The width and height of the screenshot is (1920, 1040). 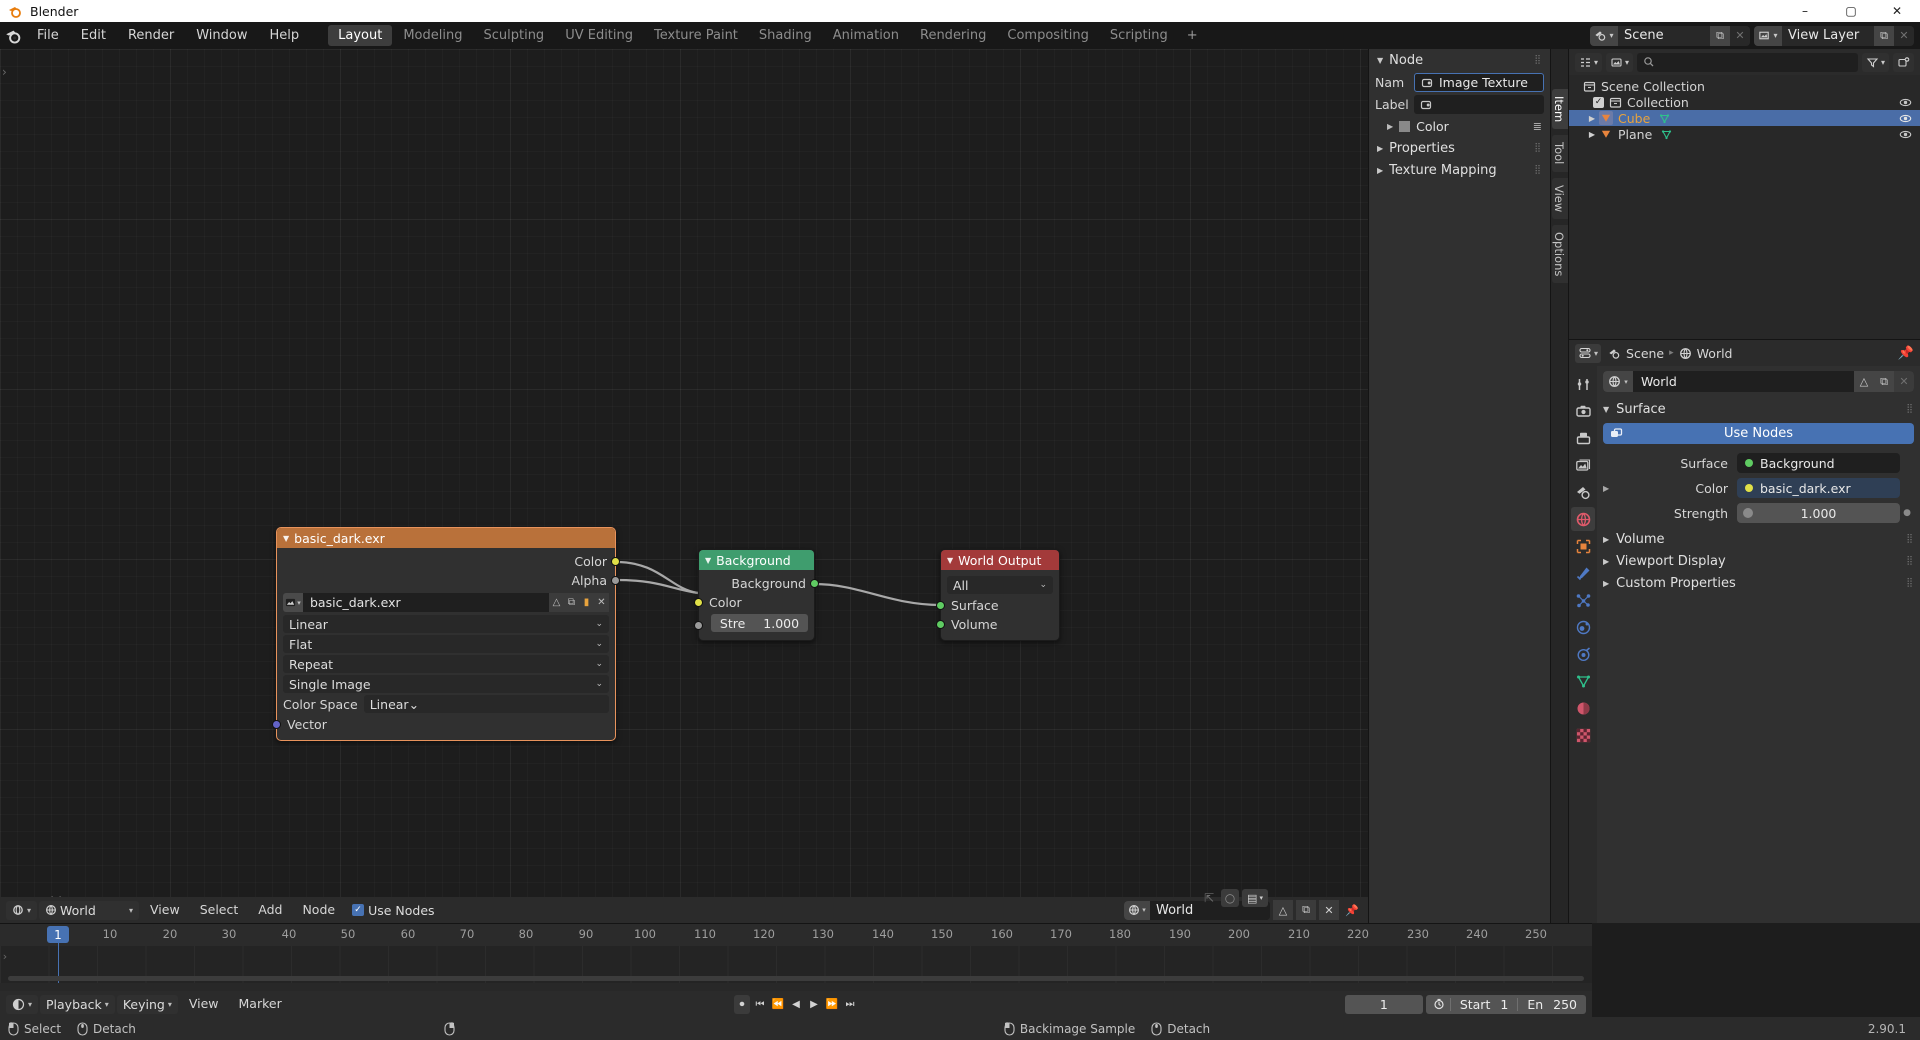 I want to click on node-background: ▼ Background Background Color Stre 1.000, so click(x=756, y=595).